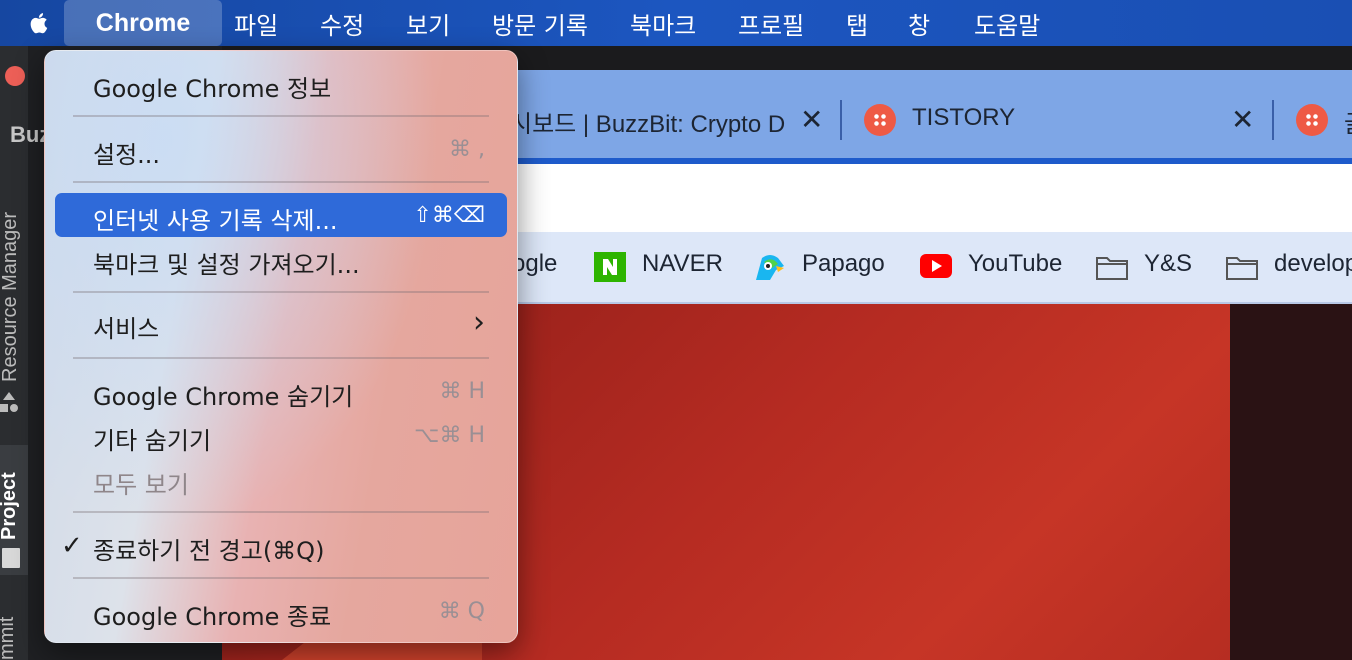  What do you see at coordinates (919, 23) in the screenshot?
I see `menu-window: 창` at bounding box center [919, 23].